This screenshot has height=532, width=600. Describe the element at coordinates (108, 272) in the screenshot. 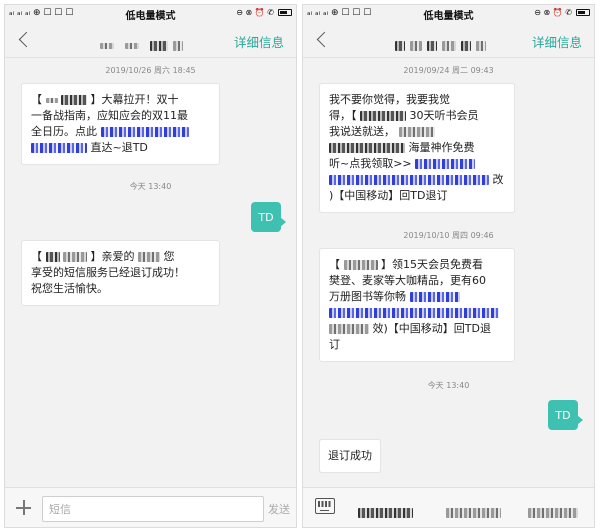

I see `message-line: 享受的短信服务已经退订成功！` at that location.